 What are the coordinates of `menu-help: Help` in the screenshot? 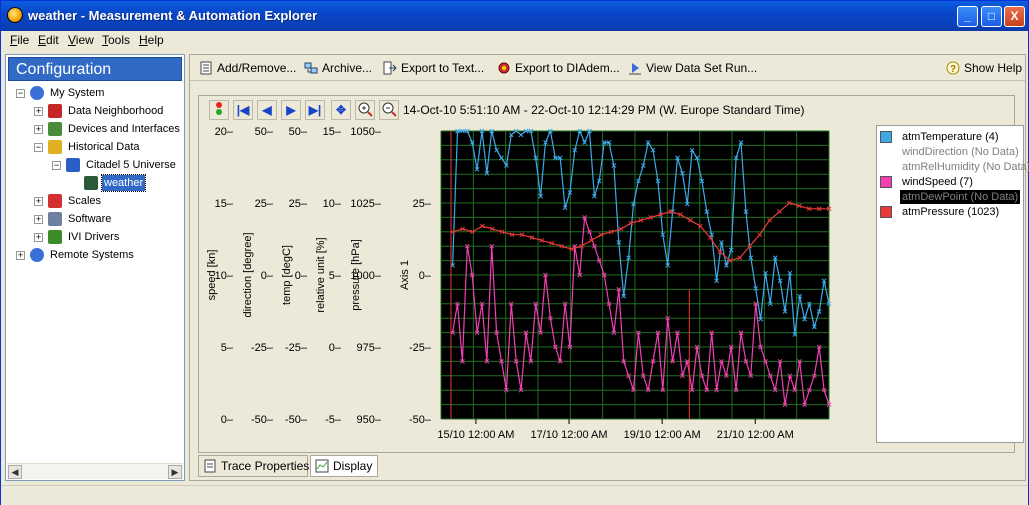 It's located at (151, 40).